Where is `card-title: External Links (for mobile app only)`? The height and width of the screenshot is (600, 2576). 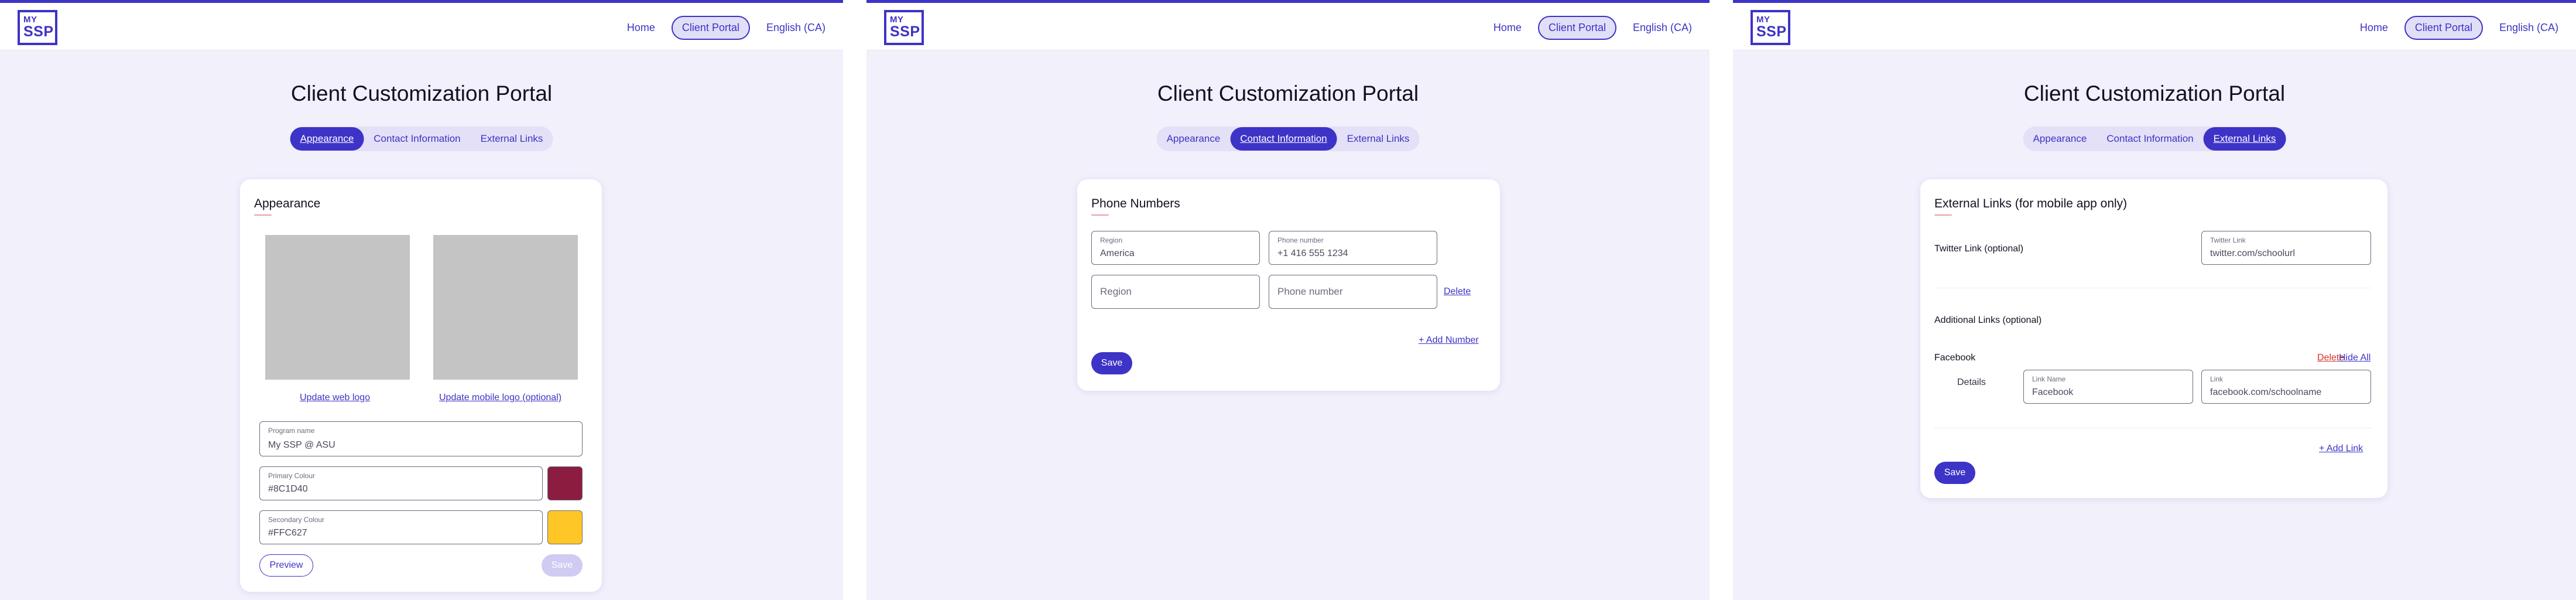
card-title: External Links (for mobile app only) is located at coordinates (2031, 203).